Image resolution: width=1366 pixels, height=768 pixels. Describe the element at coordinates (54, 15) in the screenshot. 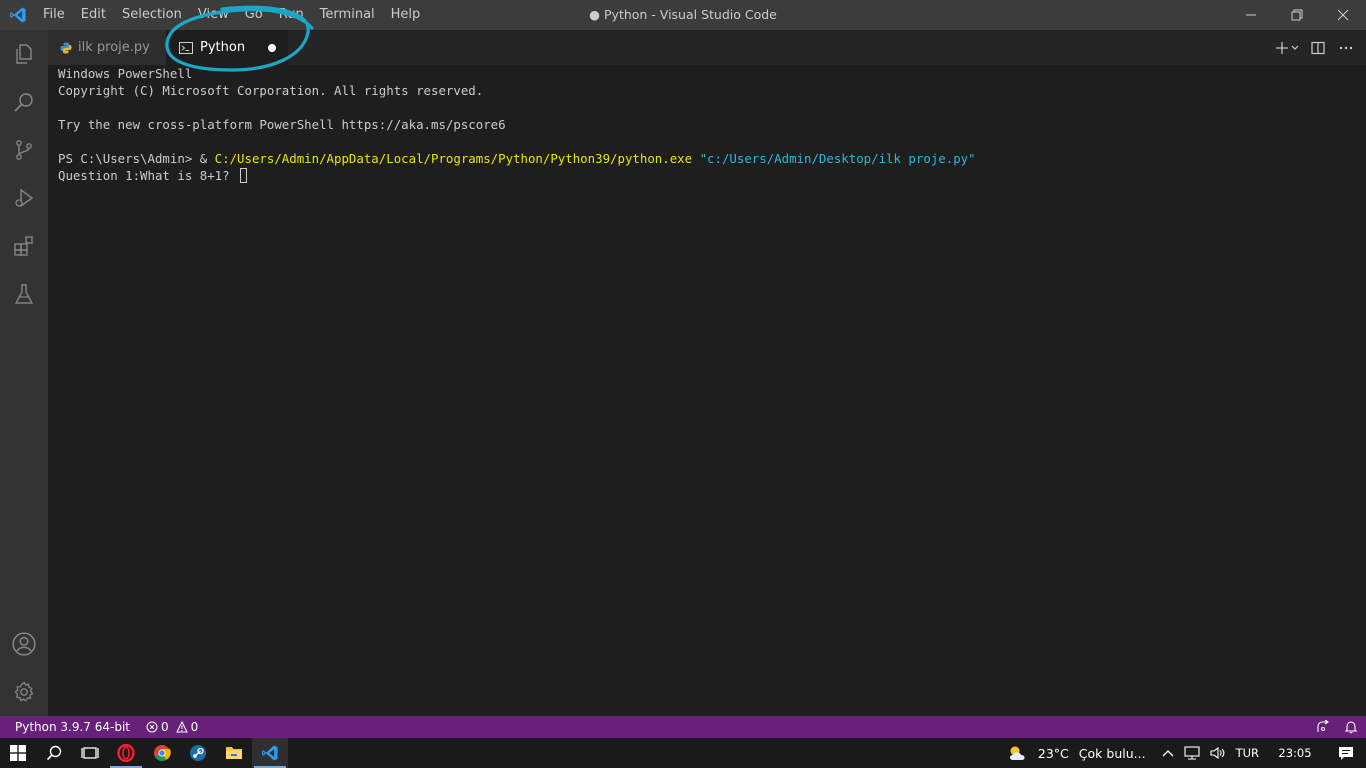

I see `menu-file: File` at that location.